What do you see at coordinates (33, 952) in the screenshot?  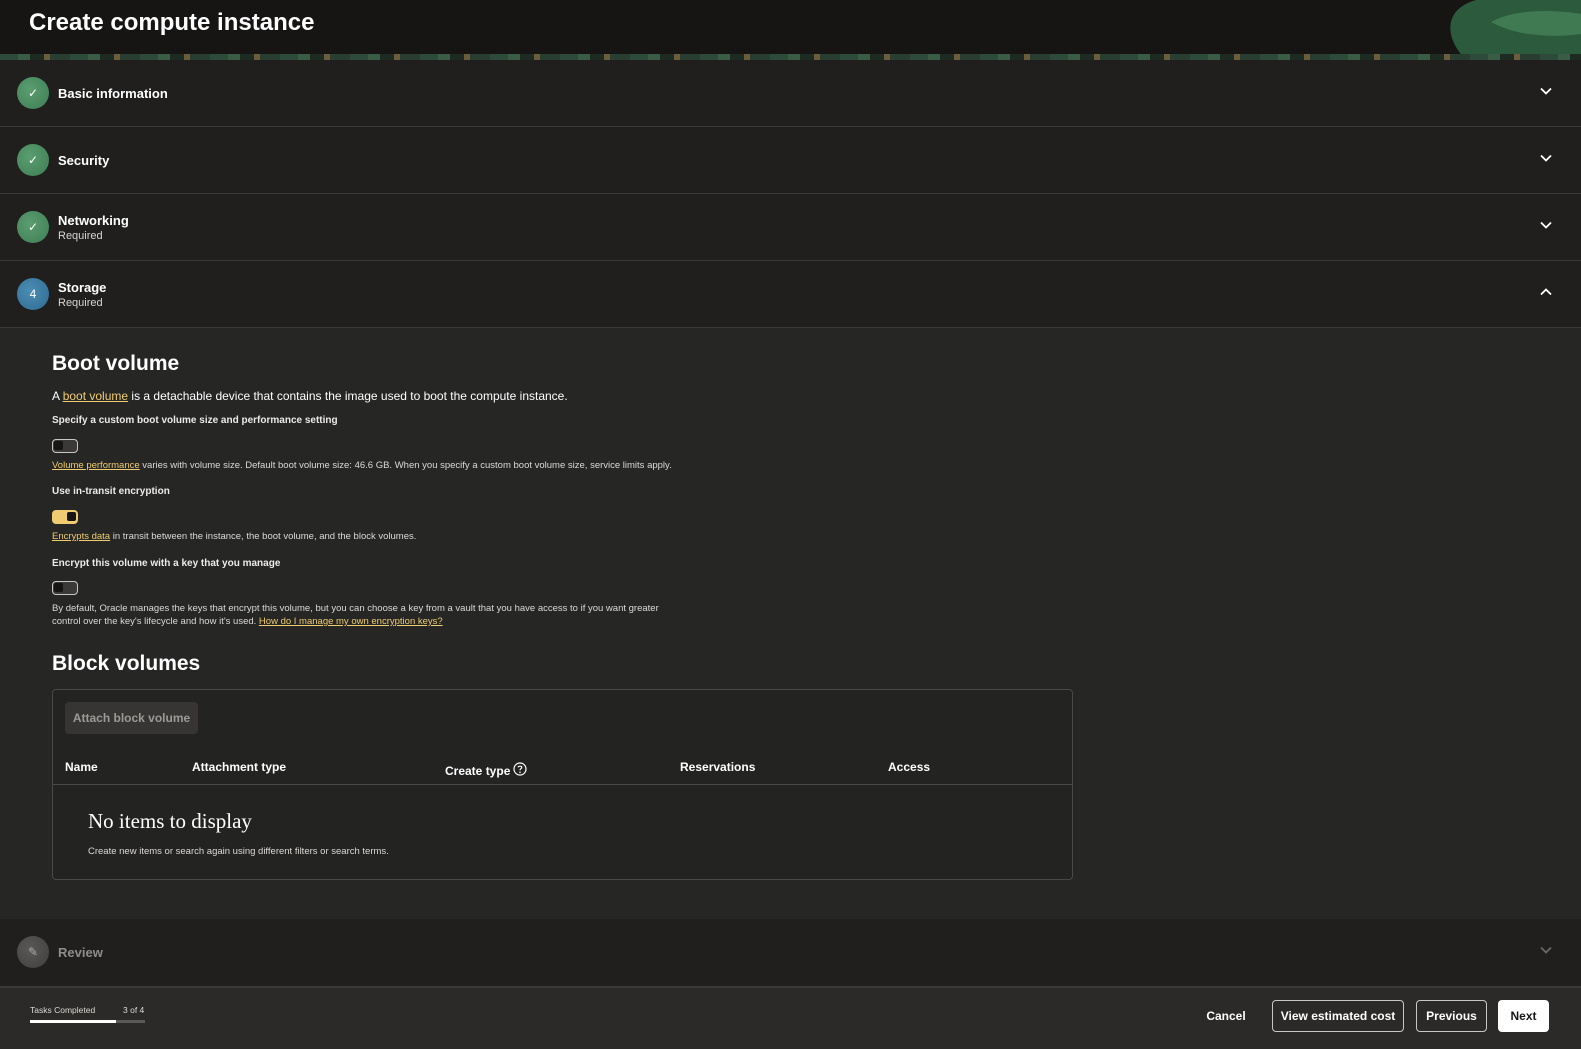 I see `pencil-icon: ✎` at bounding box center [33, 952].